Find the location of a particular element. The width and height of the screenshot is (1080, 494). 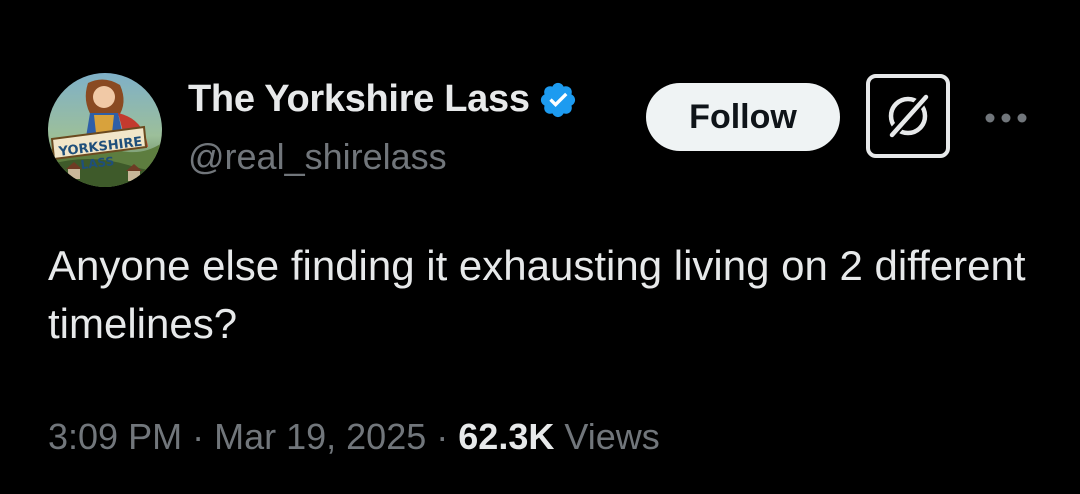

tweet-date: Mar 19, 2025 is located at coordinates (320, 436).